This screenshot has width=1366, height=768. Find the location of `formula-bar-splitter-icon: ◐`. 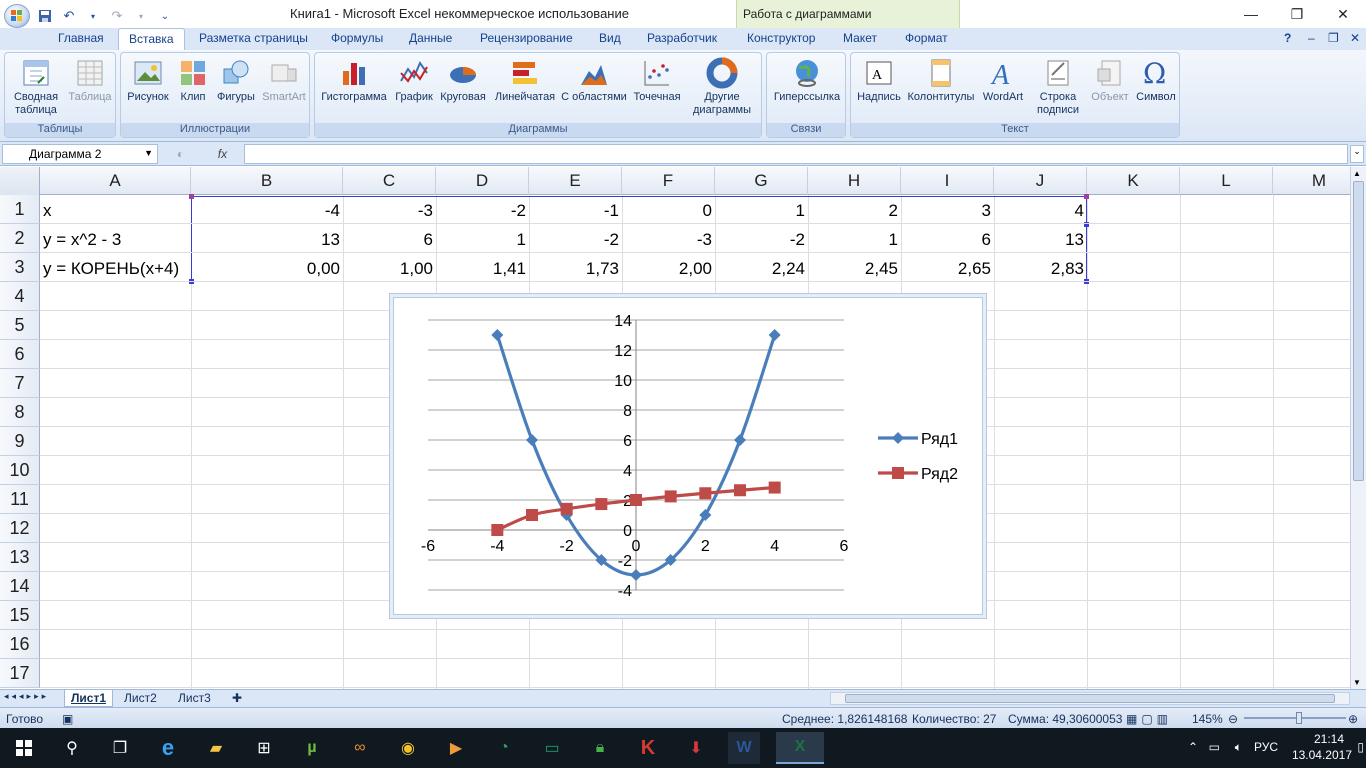

formula-bar-splitter-icon: ◐ is located at coordinates (180, 154).